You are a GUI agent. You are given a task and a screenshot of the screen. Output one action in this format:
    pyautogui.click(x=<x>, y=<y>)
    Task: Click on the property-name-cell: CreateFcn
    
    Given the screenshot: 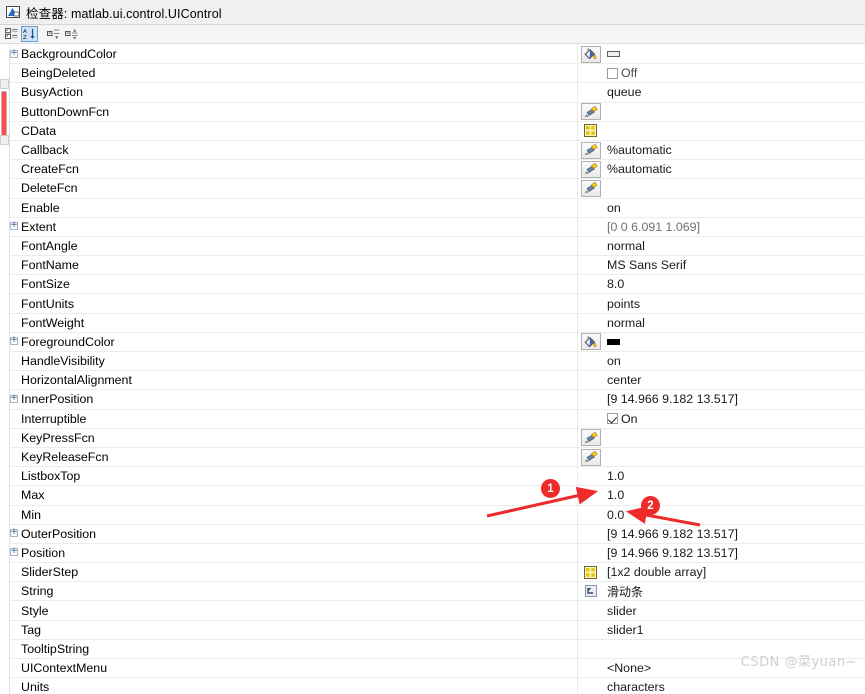 What is the action you would take?
    pyautogui.click(x=293, y=169)
    